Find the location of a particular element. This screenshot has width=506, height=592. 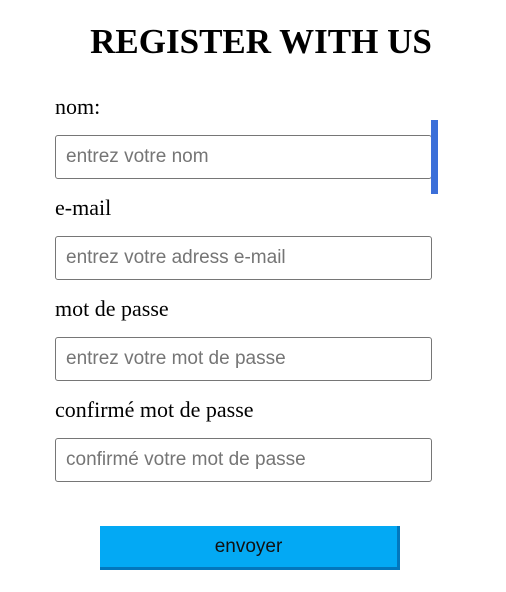

confirm-password-input is located at coordinates (243, 460).